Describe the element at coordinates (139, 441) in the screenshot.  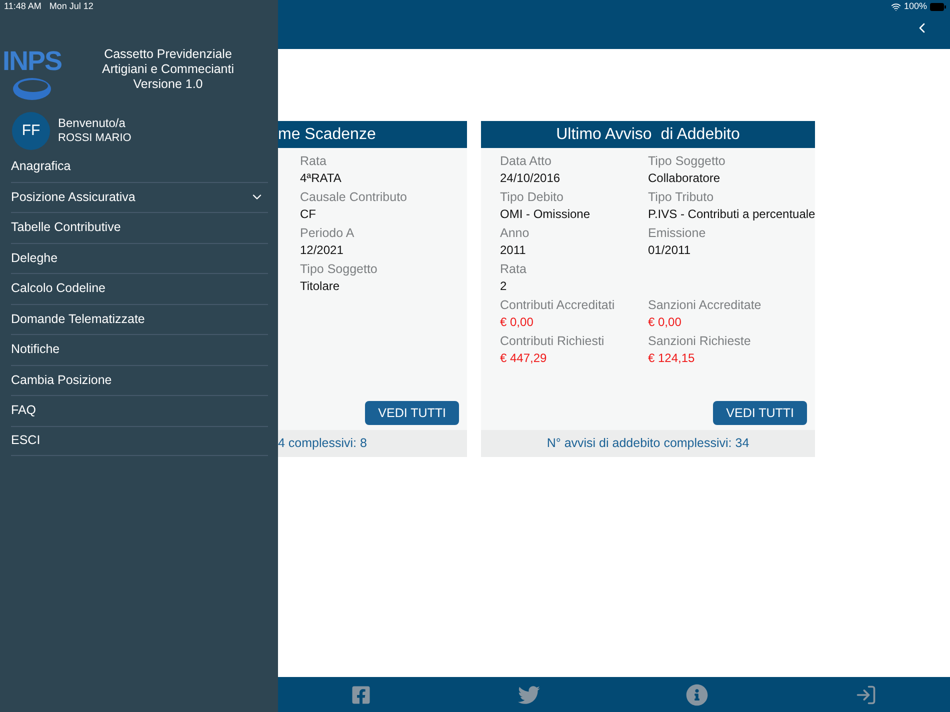
I see `menu-item: ESCI` at that location.